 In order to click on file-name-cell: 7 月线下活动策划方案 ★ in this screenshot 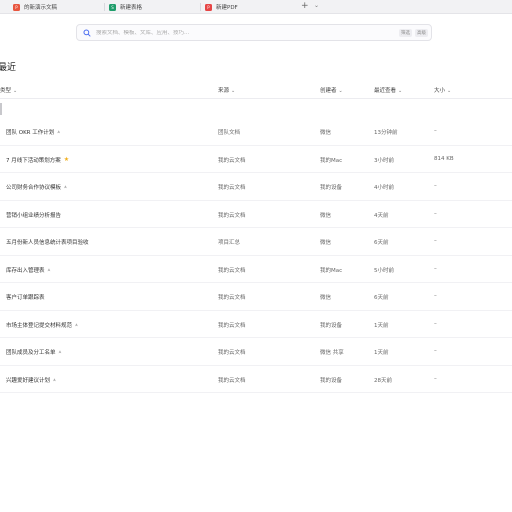, I will do `click(37, 160)`.